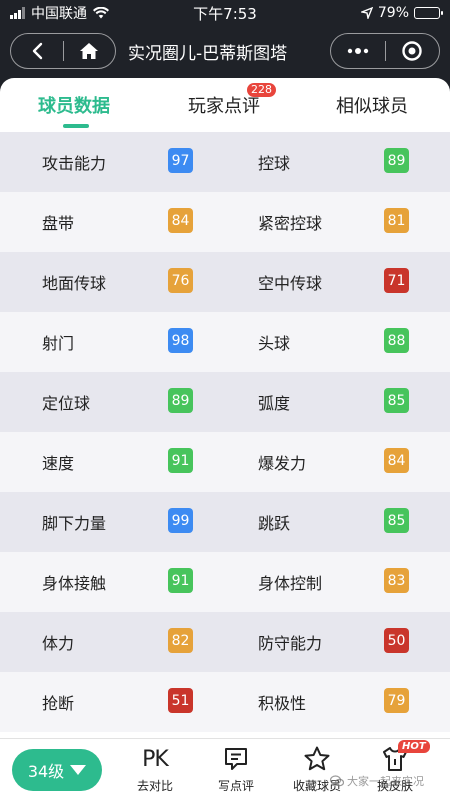  What do you see at coordinates (180, 340) in the screenshot?
I see `stat-value-badge: 98` at bounding box center [180, 340].